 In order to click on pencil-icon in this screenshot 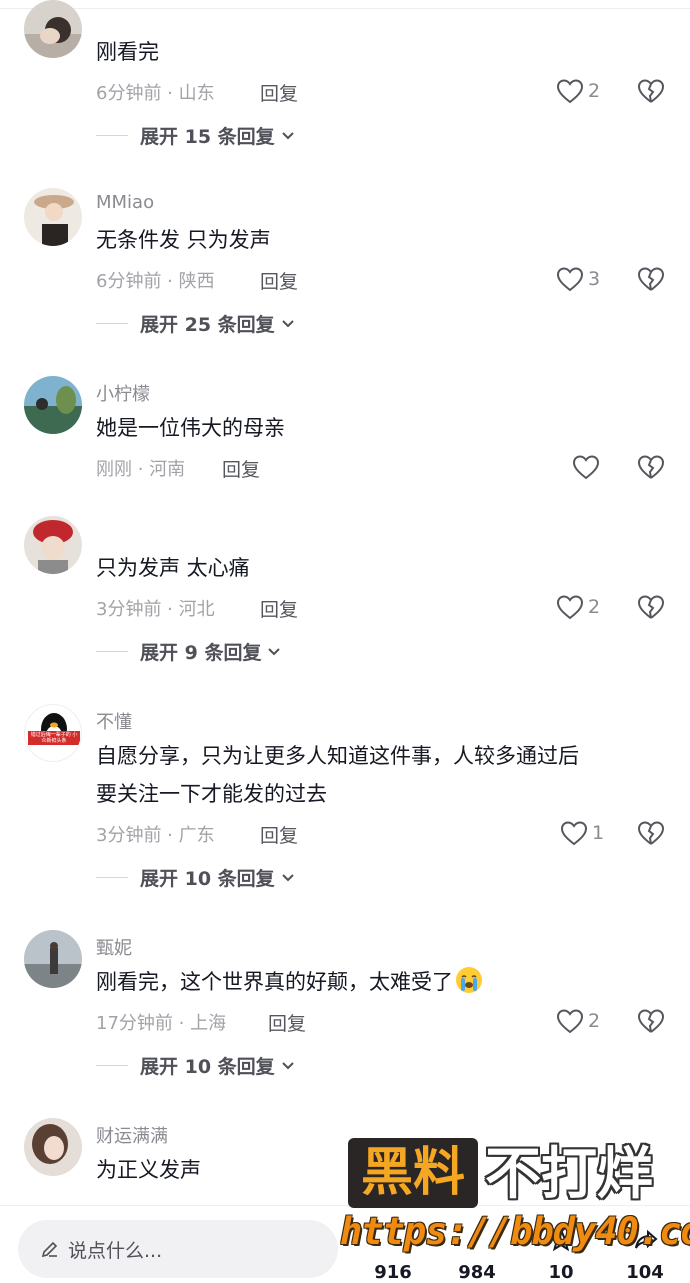, I will do `click(49, 1249)`.